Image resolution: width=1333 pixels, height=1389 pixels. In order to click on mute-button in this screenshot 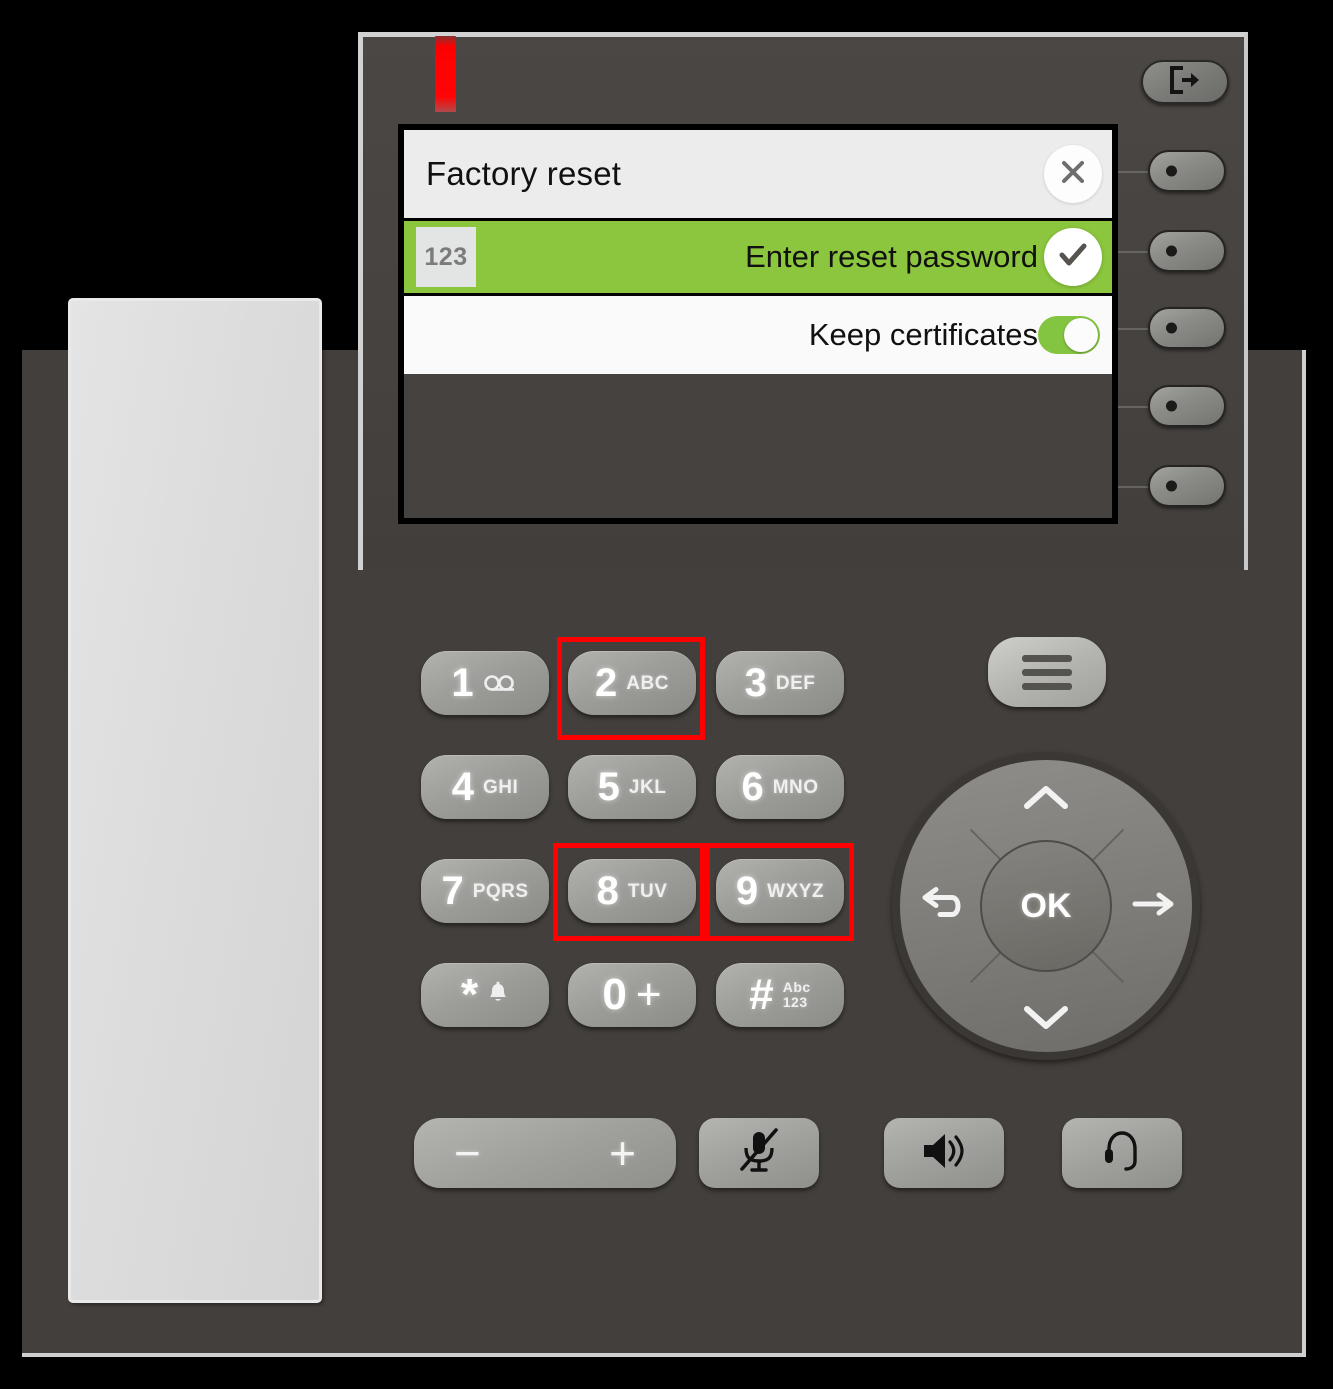, I will do `click(759, 1153)`.